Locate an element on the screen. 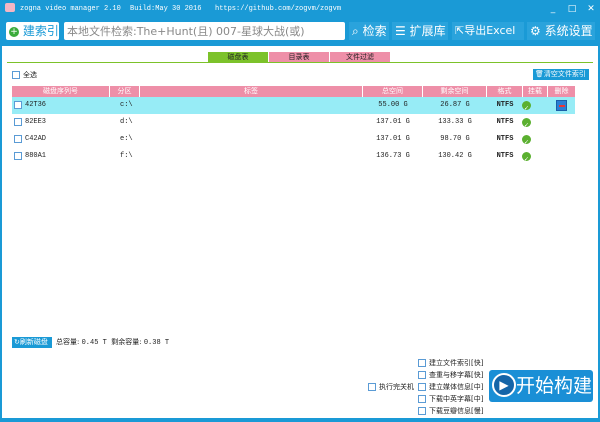 The width and height of the screenshot is (600, 422). build-option: 查重与移字幕[快] is located at coordinates (450, 375).